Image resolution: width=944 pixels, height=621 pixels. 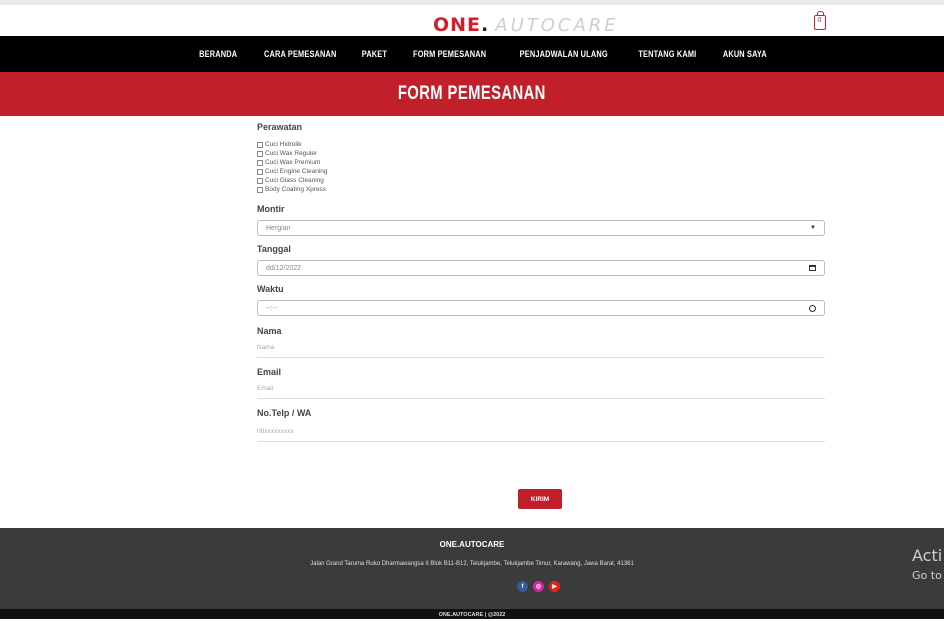 I want to click on copyright-text: ONE.AUTOCARE | @2022, so click(x=472, y=615).